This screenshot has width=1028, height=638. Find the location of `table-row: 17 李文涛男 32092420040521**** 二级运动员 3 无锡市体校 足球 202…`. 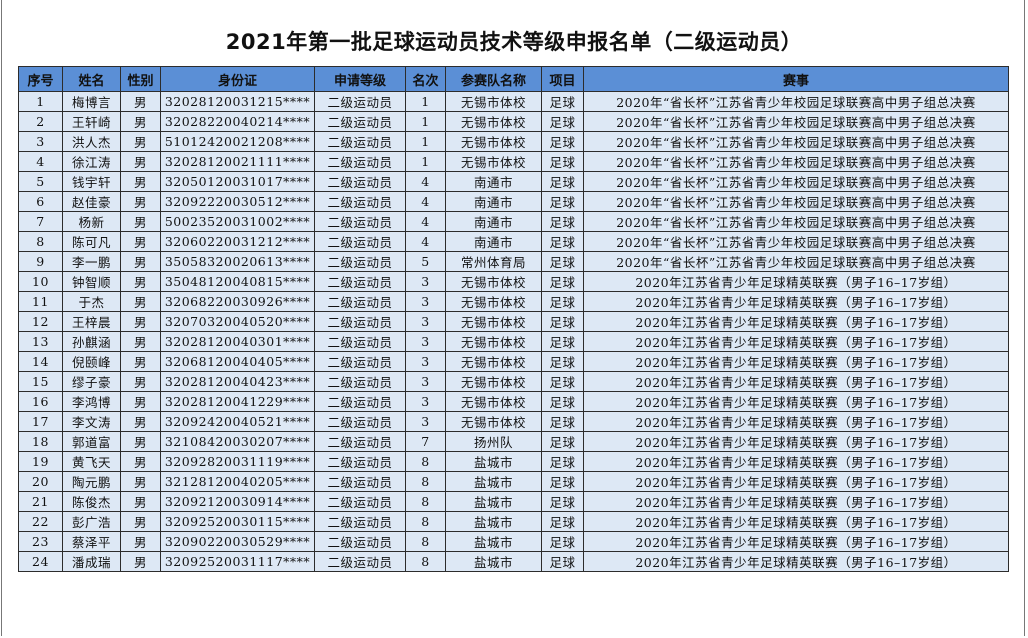

table-row: 17 李文涛男 32092420040521**** 二级运动员 3 无锡市体校 足球 202… is located at coordinates (513, 421).